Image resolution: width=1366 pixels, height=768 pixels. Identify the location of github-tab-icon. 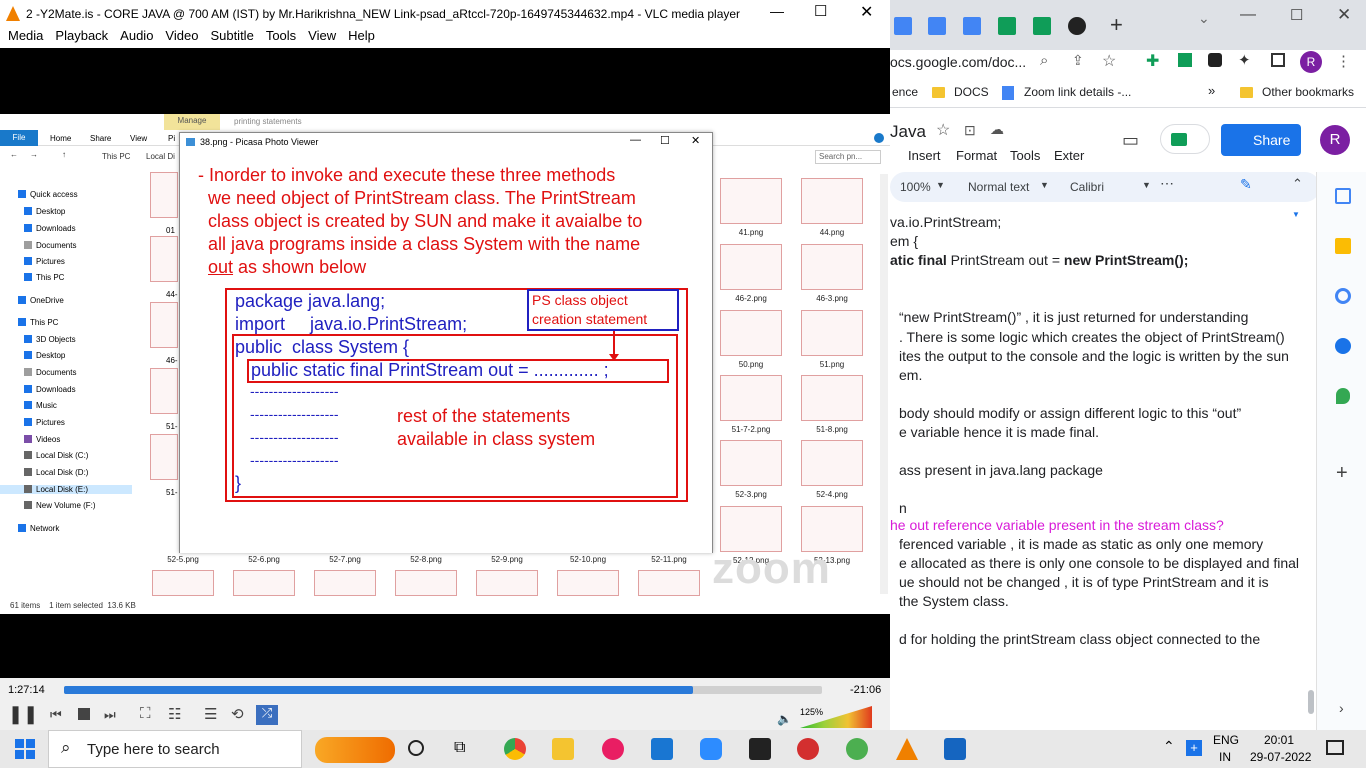
(1077, 26).